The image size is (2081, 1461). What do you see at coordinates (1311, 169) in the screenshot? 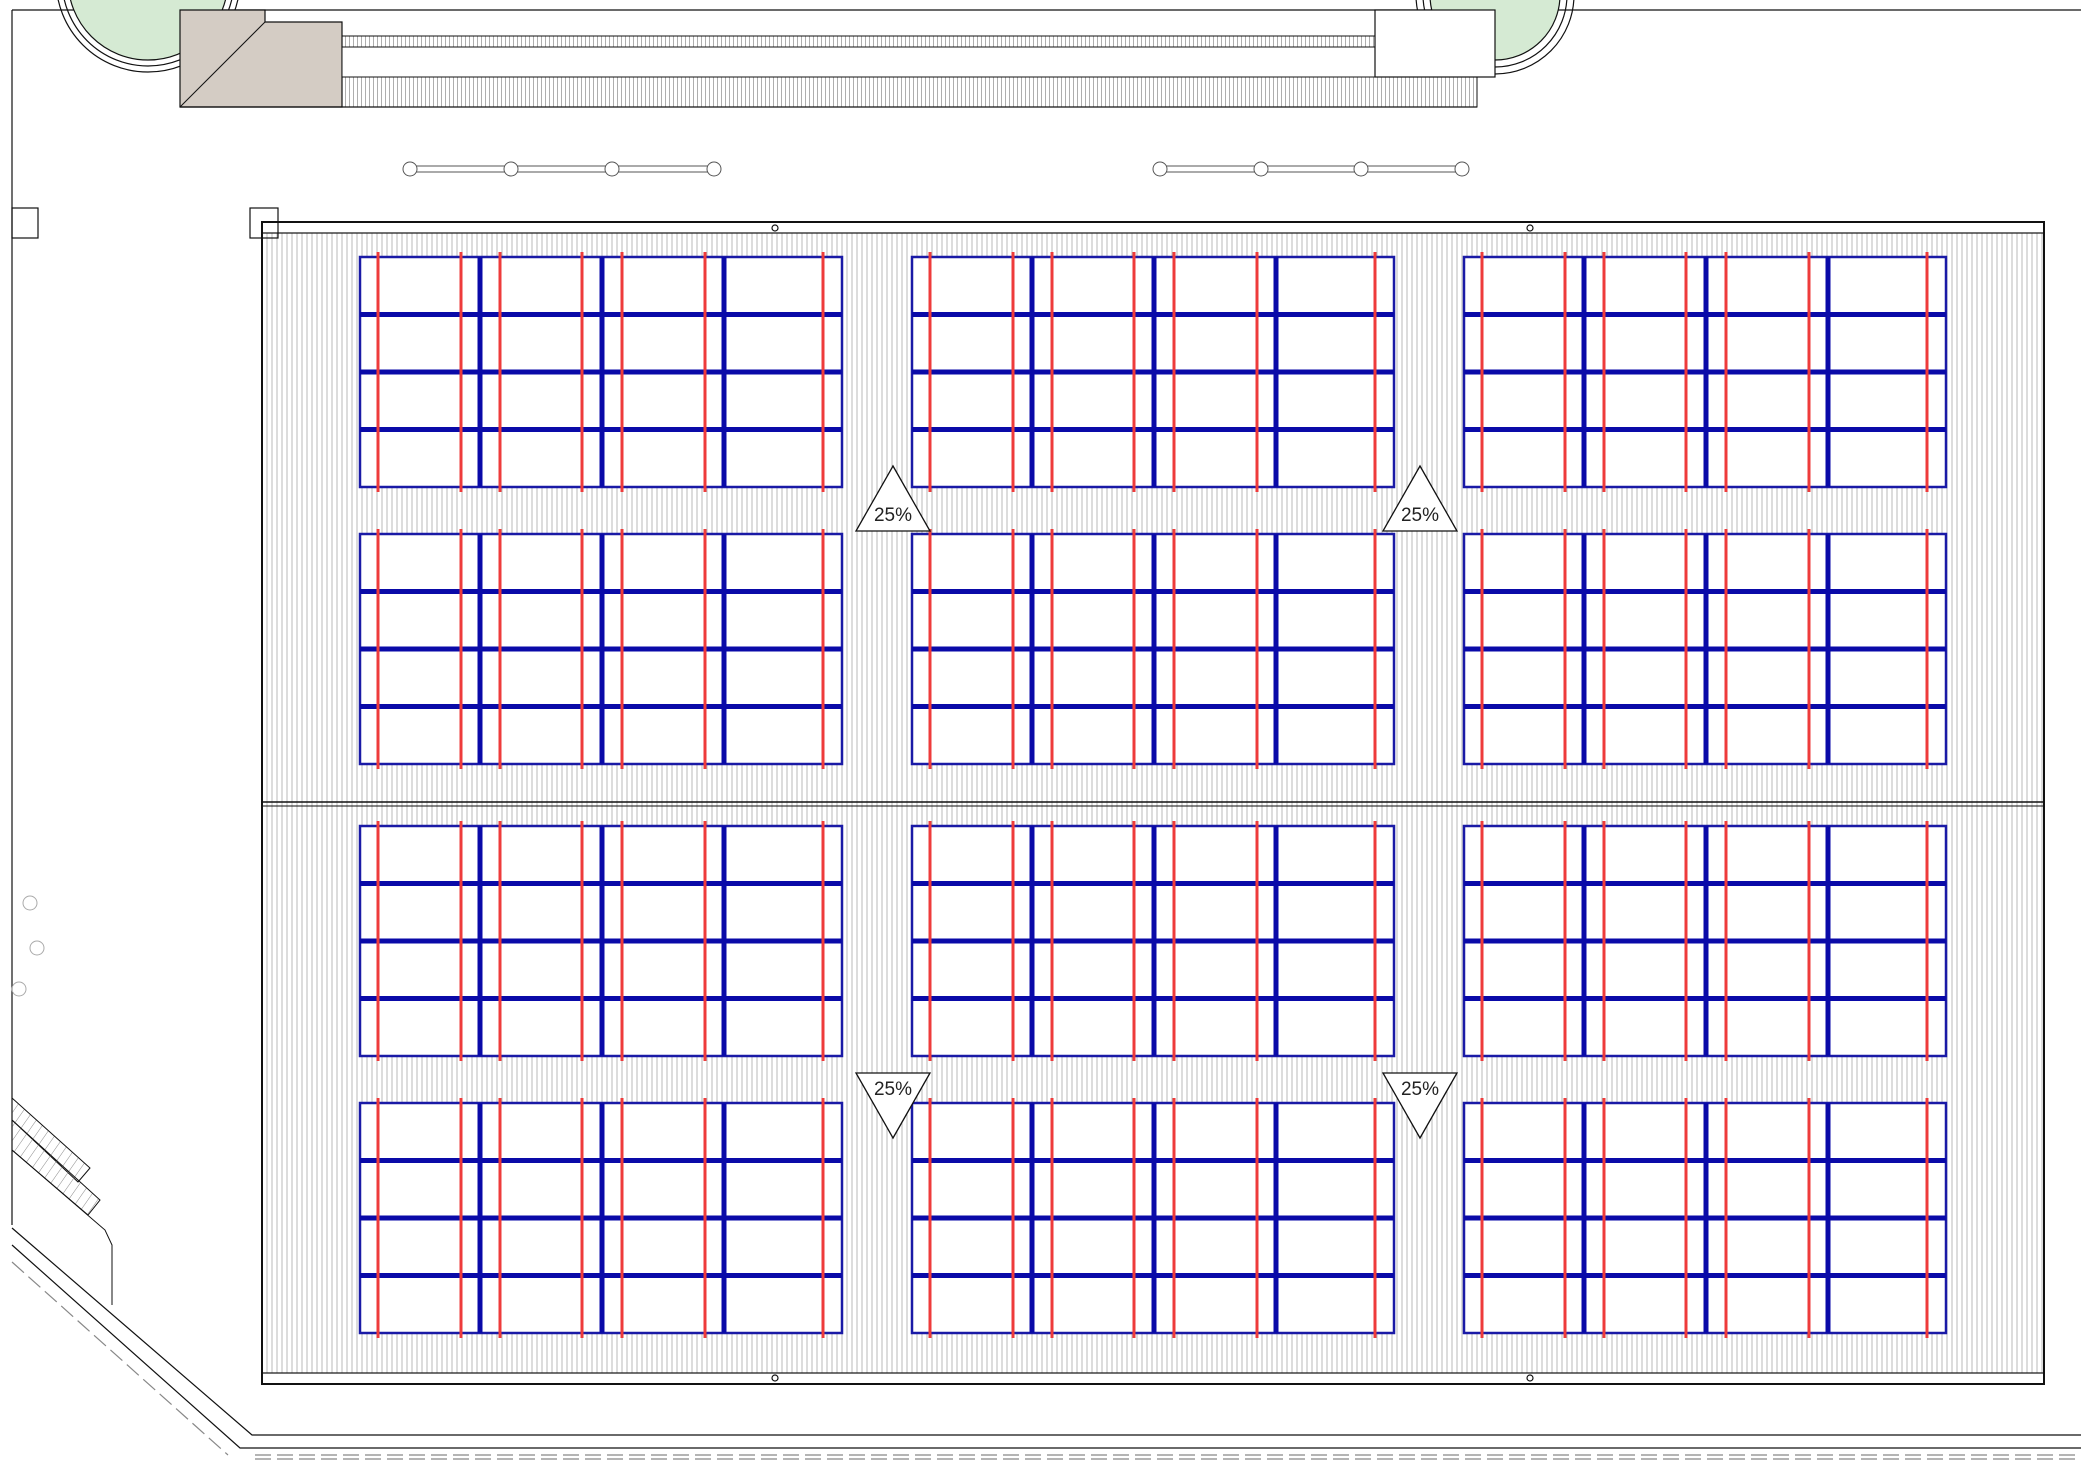
I see `lighting-row-right` at bounding box center [1311, 169].